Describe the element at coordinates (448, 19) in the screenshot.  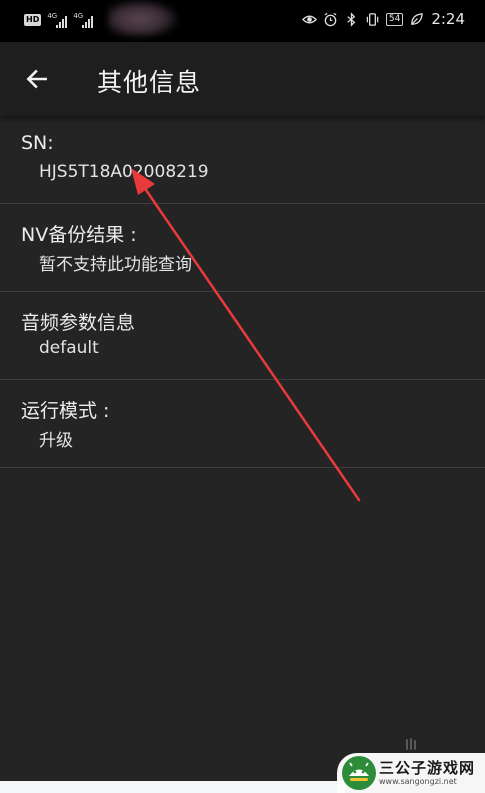
I see `clock: 2:24` at that location.